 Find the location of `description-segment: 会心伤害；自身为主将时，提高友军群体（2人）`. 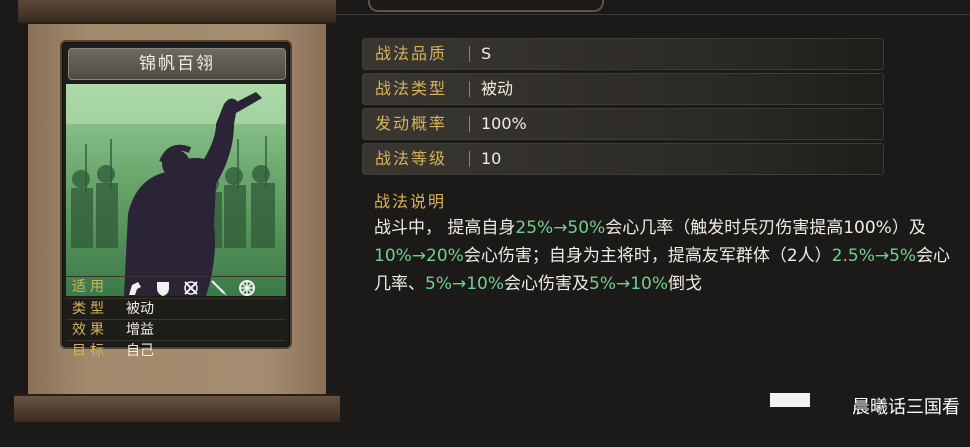

description-segment: 会心伤害；自身为主将时，提高友军群体（2人） is located at coordinates (647, 256).